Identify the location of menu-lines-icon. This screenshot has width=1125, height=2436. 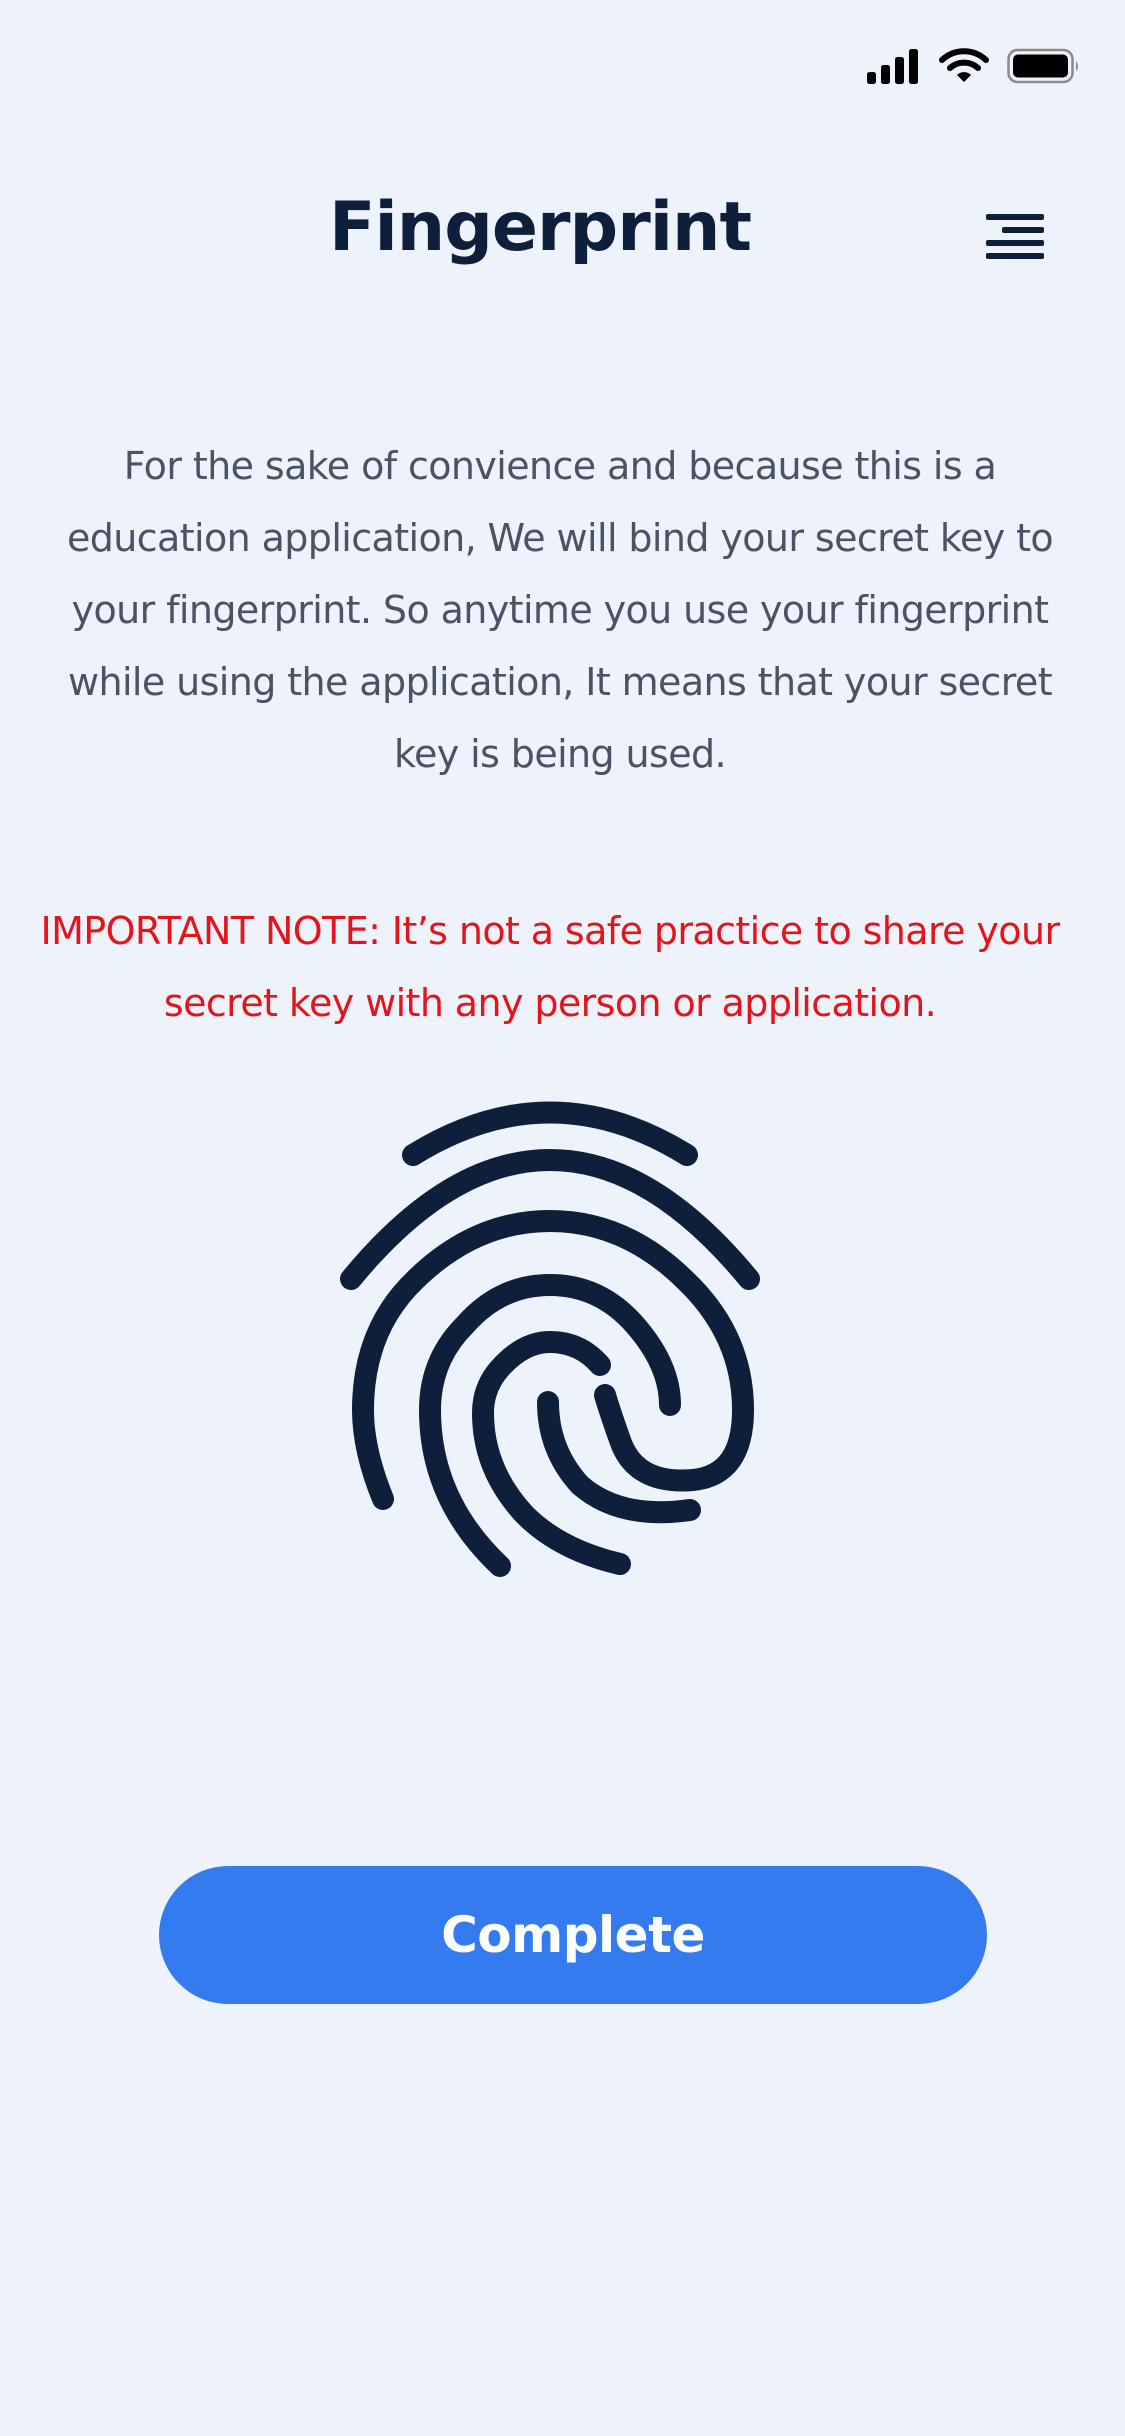
(1015, 236).